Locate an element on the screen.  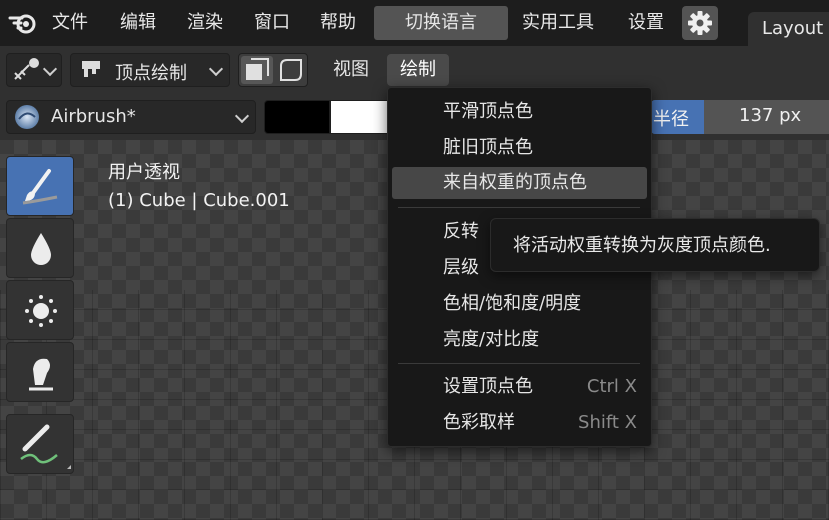
face-select-icon is located at coordinates (257, 69).